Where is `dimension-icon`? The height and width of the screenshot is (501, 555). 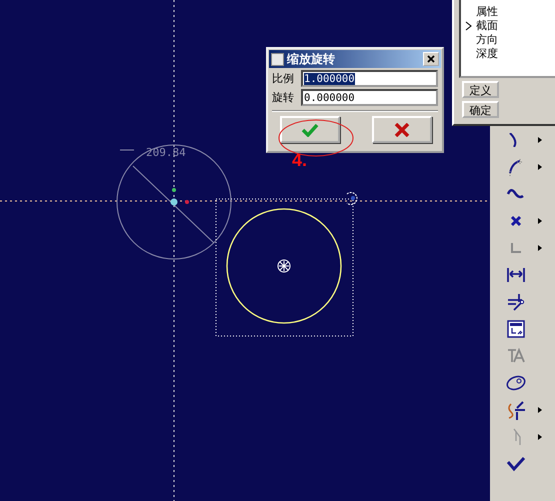
dimension-icon is located at coordinates (516, 275).